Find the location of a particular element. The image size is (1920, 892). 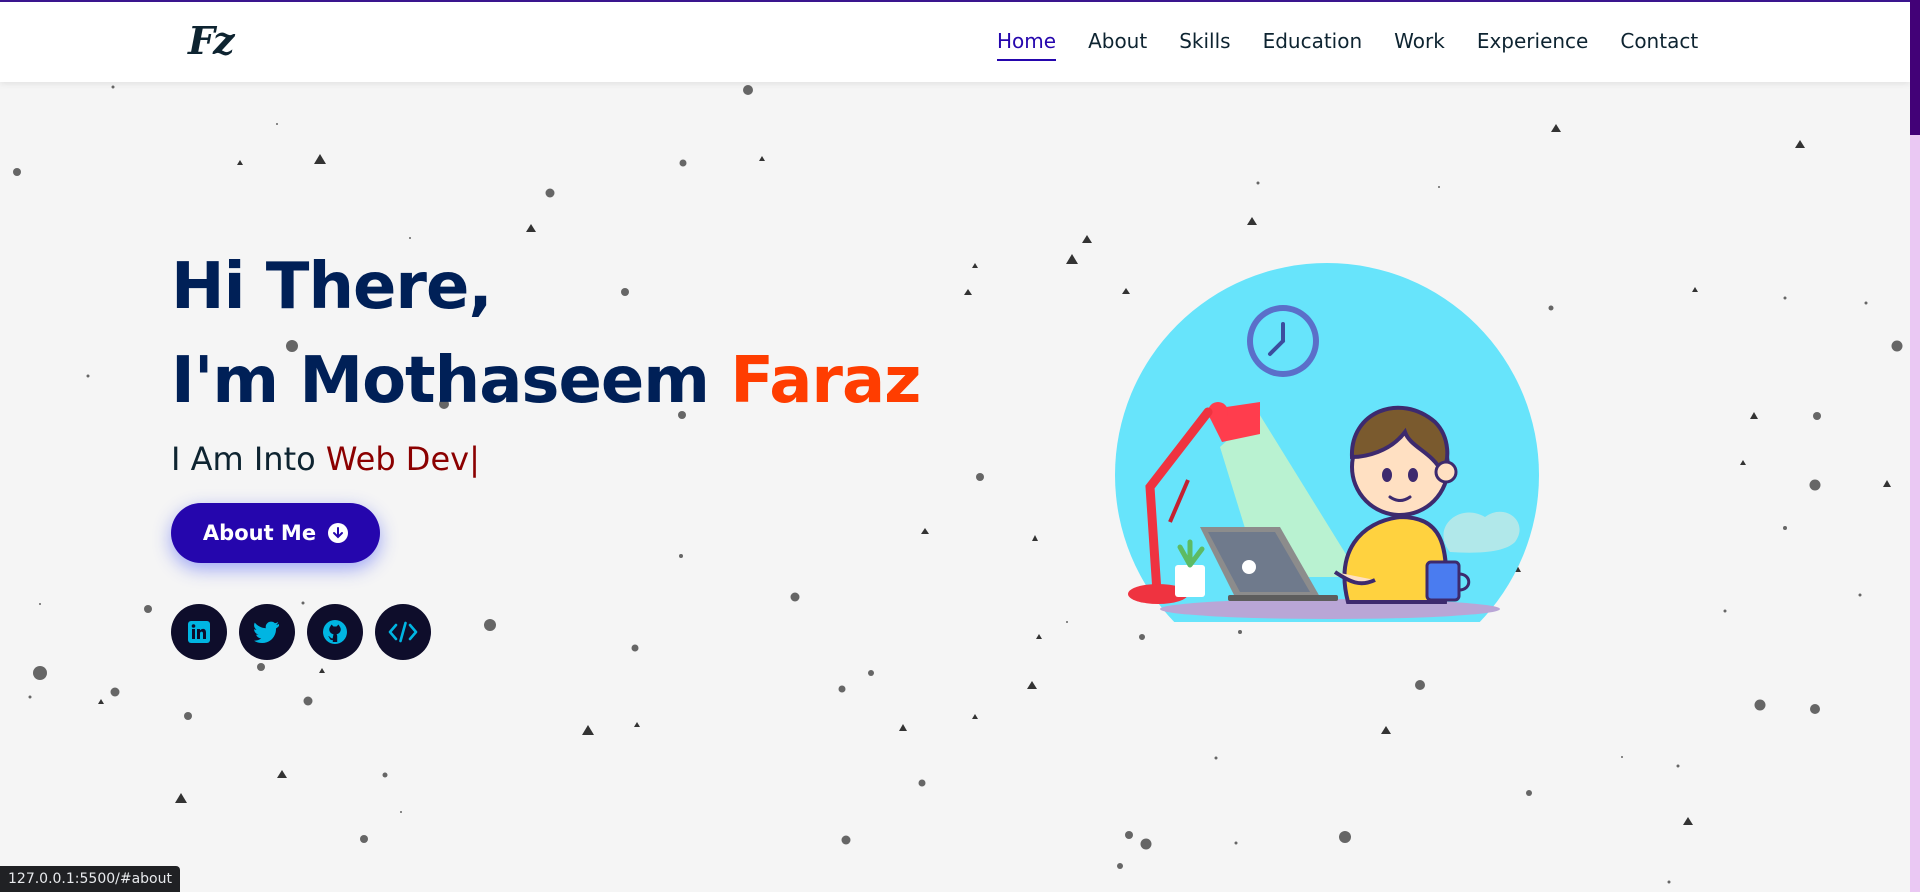

nav-about: About is located at coordinates (1117, 45).